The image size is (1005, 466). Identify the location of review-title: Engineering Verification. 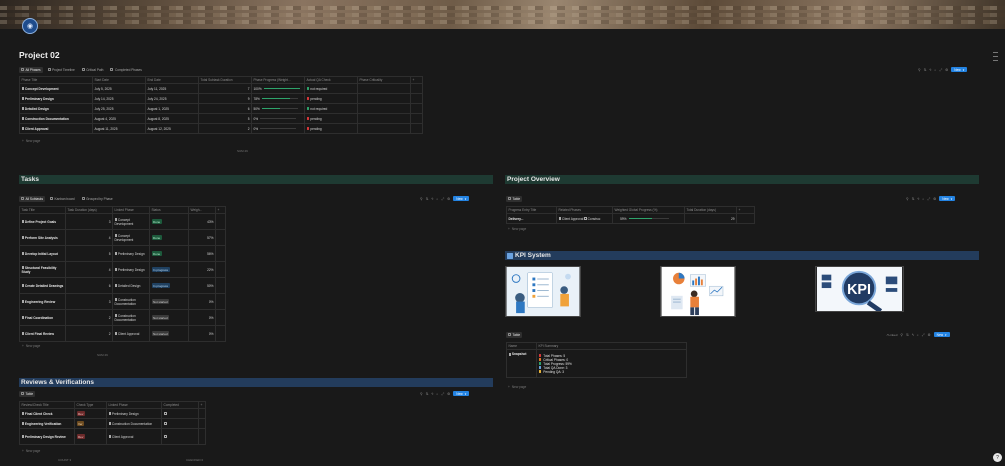
(43, 424).